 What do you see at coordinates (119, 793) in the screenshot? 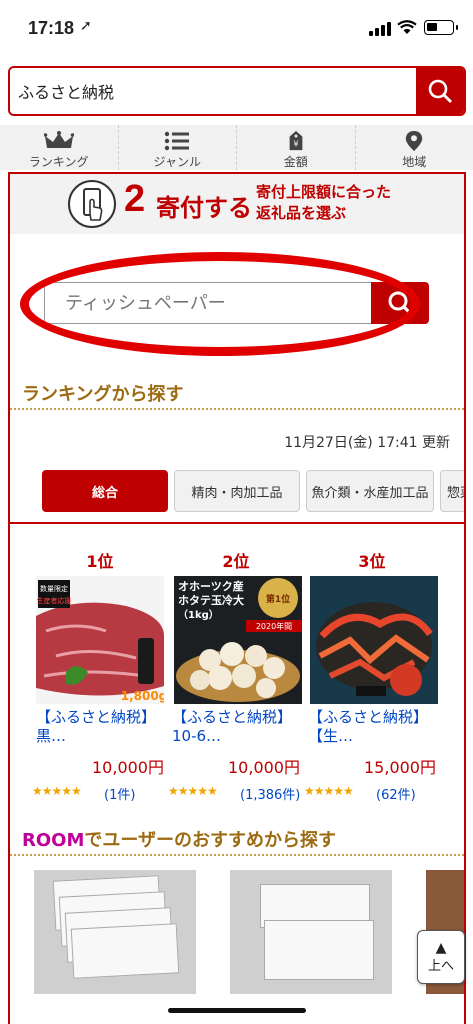
I see `review-count: (1件)` at bounding box center [119, 793].